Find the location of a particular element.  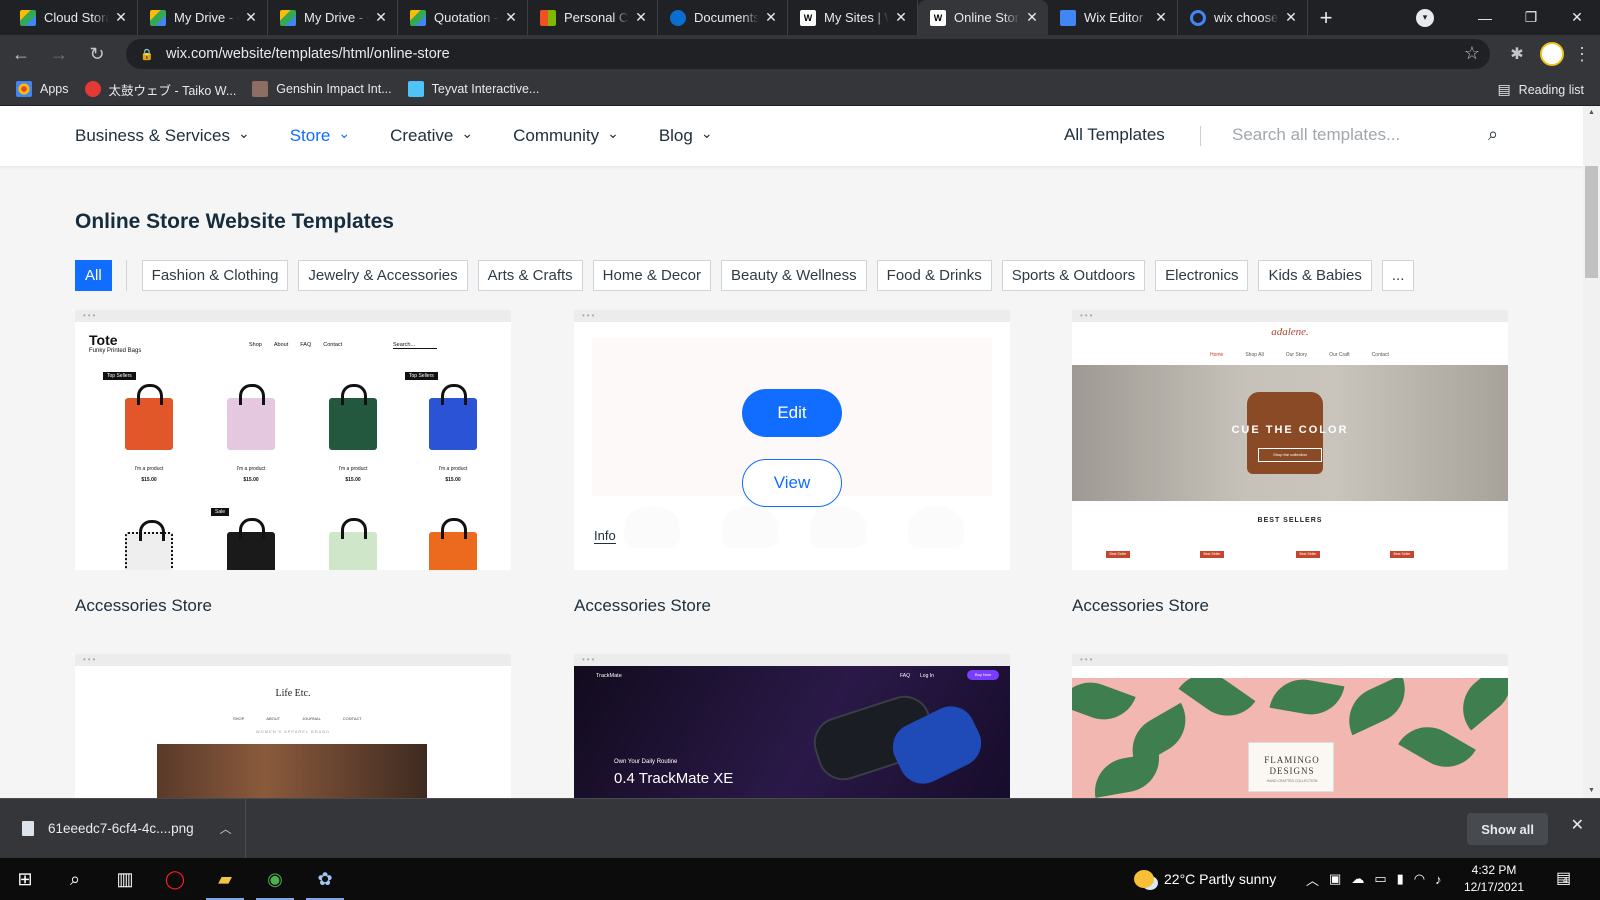

windows-start-icon: ⊞ is located at coordinates (25, 879).